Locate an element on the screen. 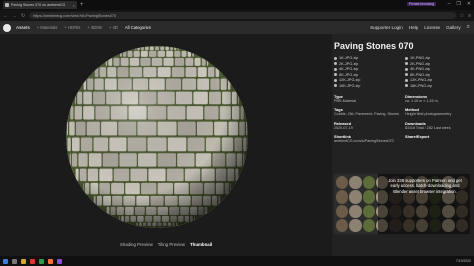  info-value: Height field photogrammetry is located at coordinates (428, 114).